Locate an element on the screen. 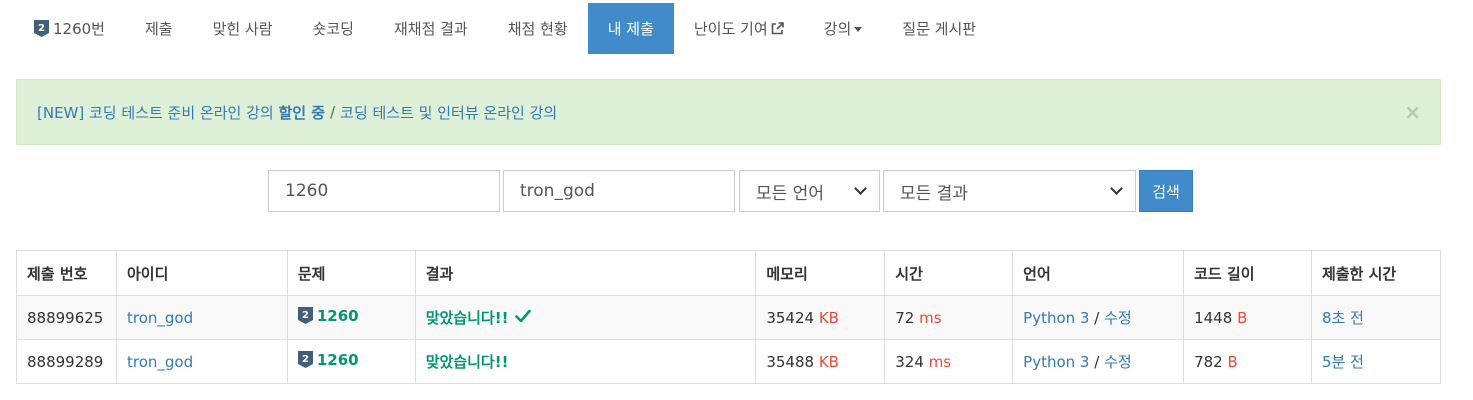 The image size is (1473, 400). tab-short-coding-label: 숏코딩 is located at coordinates (333, 29).